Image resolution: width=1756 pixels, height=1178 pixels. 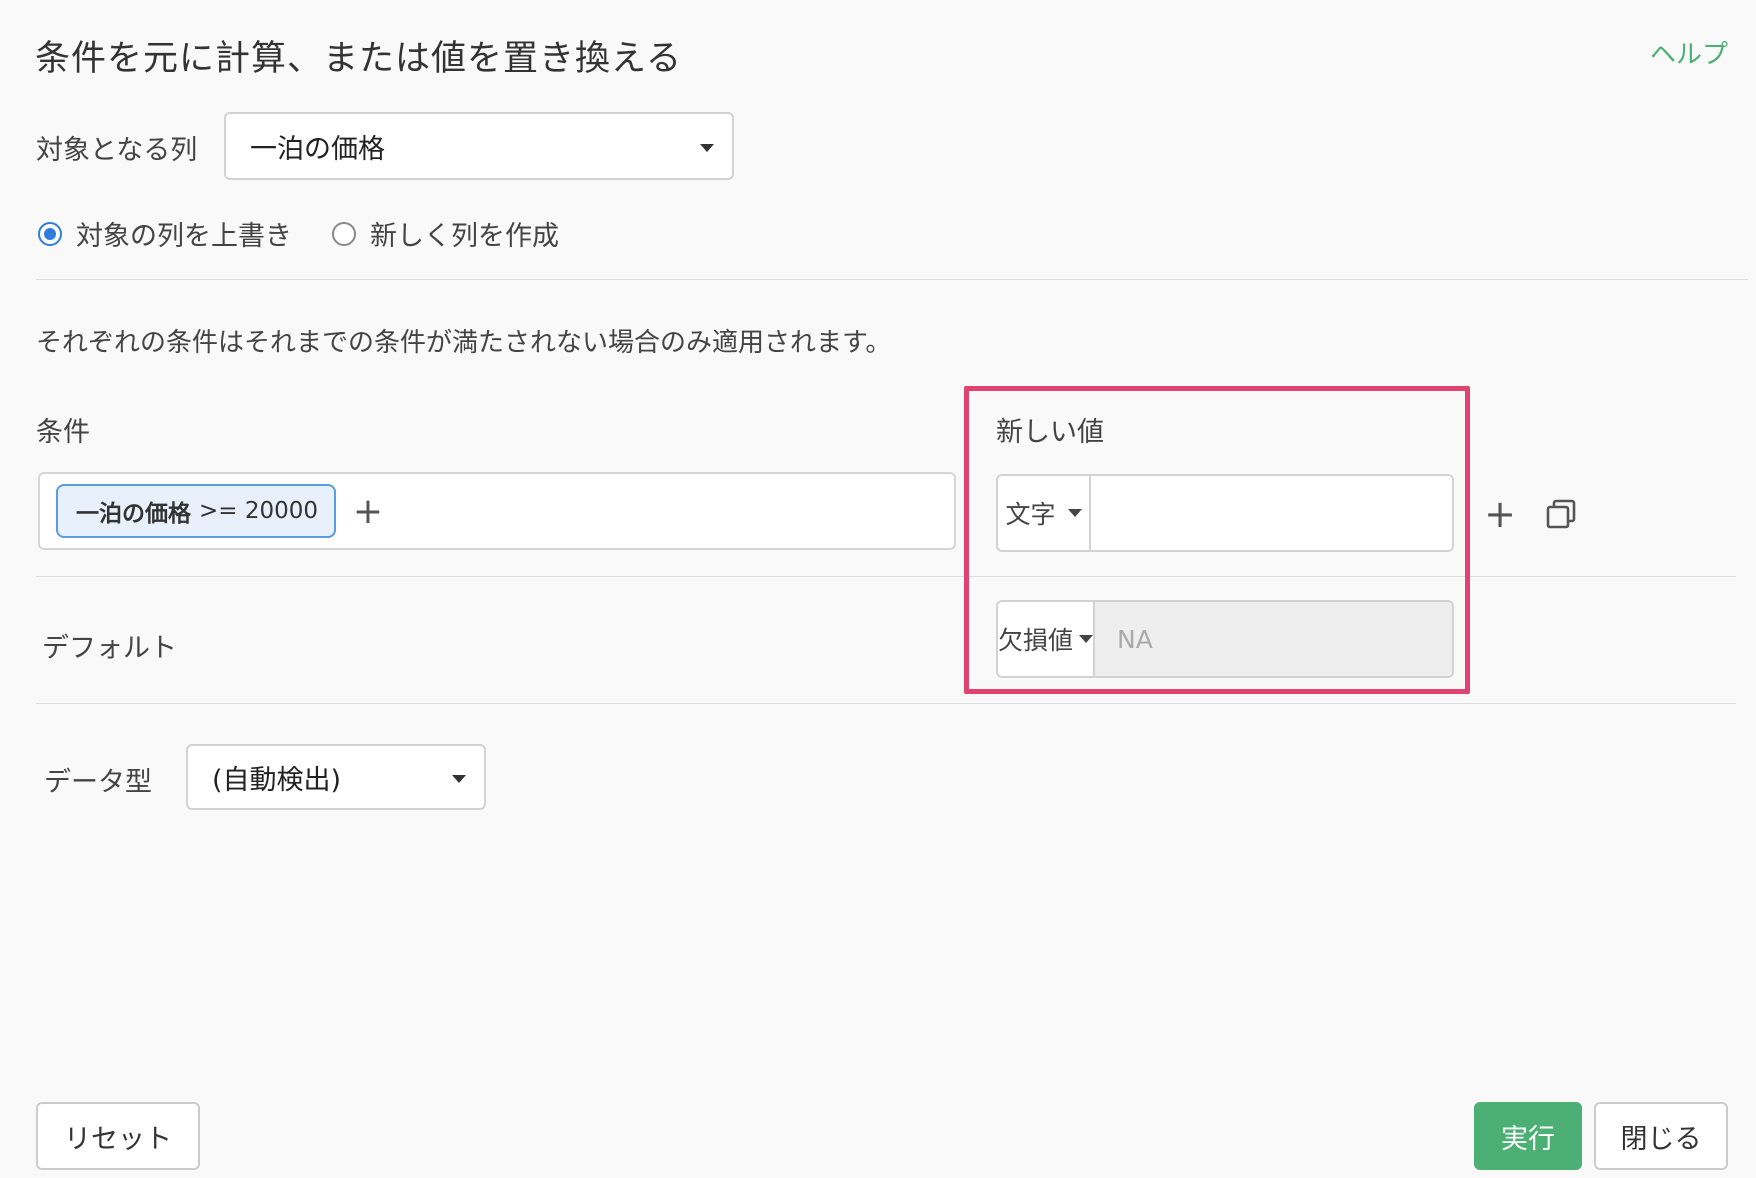 I want to click on default-type-select: 欠損値, so click(x=1047, y=639).